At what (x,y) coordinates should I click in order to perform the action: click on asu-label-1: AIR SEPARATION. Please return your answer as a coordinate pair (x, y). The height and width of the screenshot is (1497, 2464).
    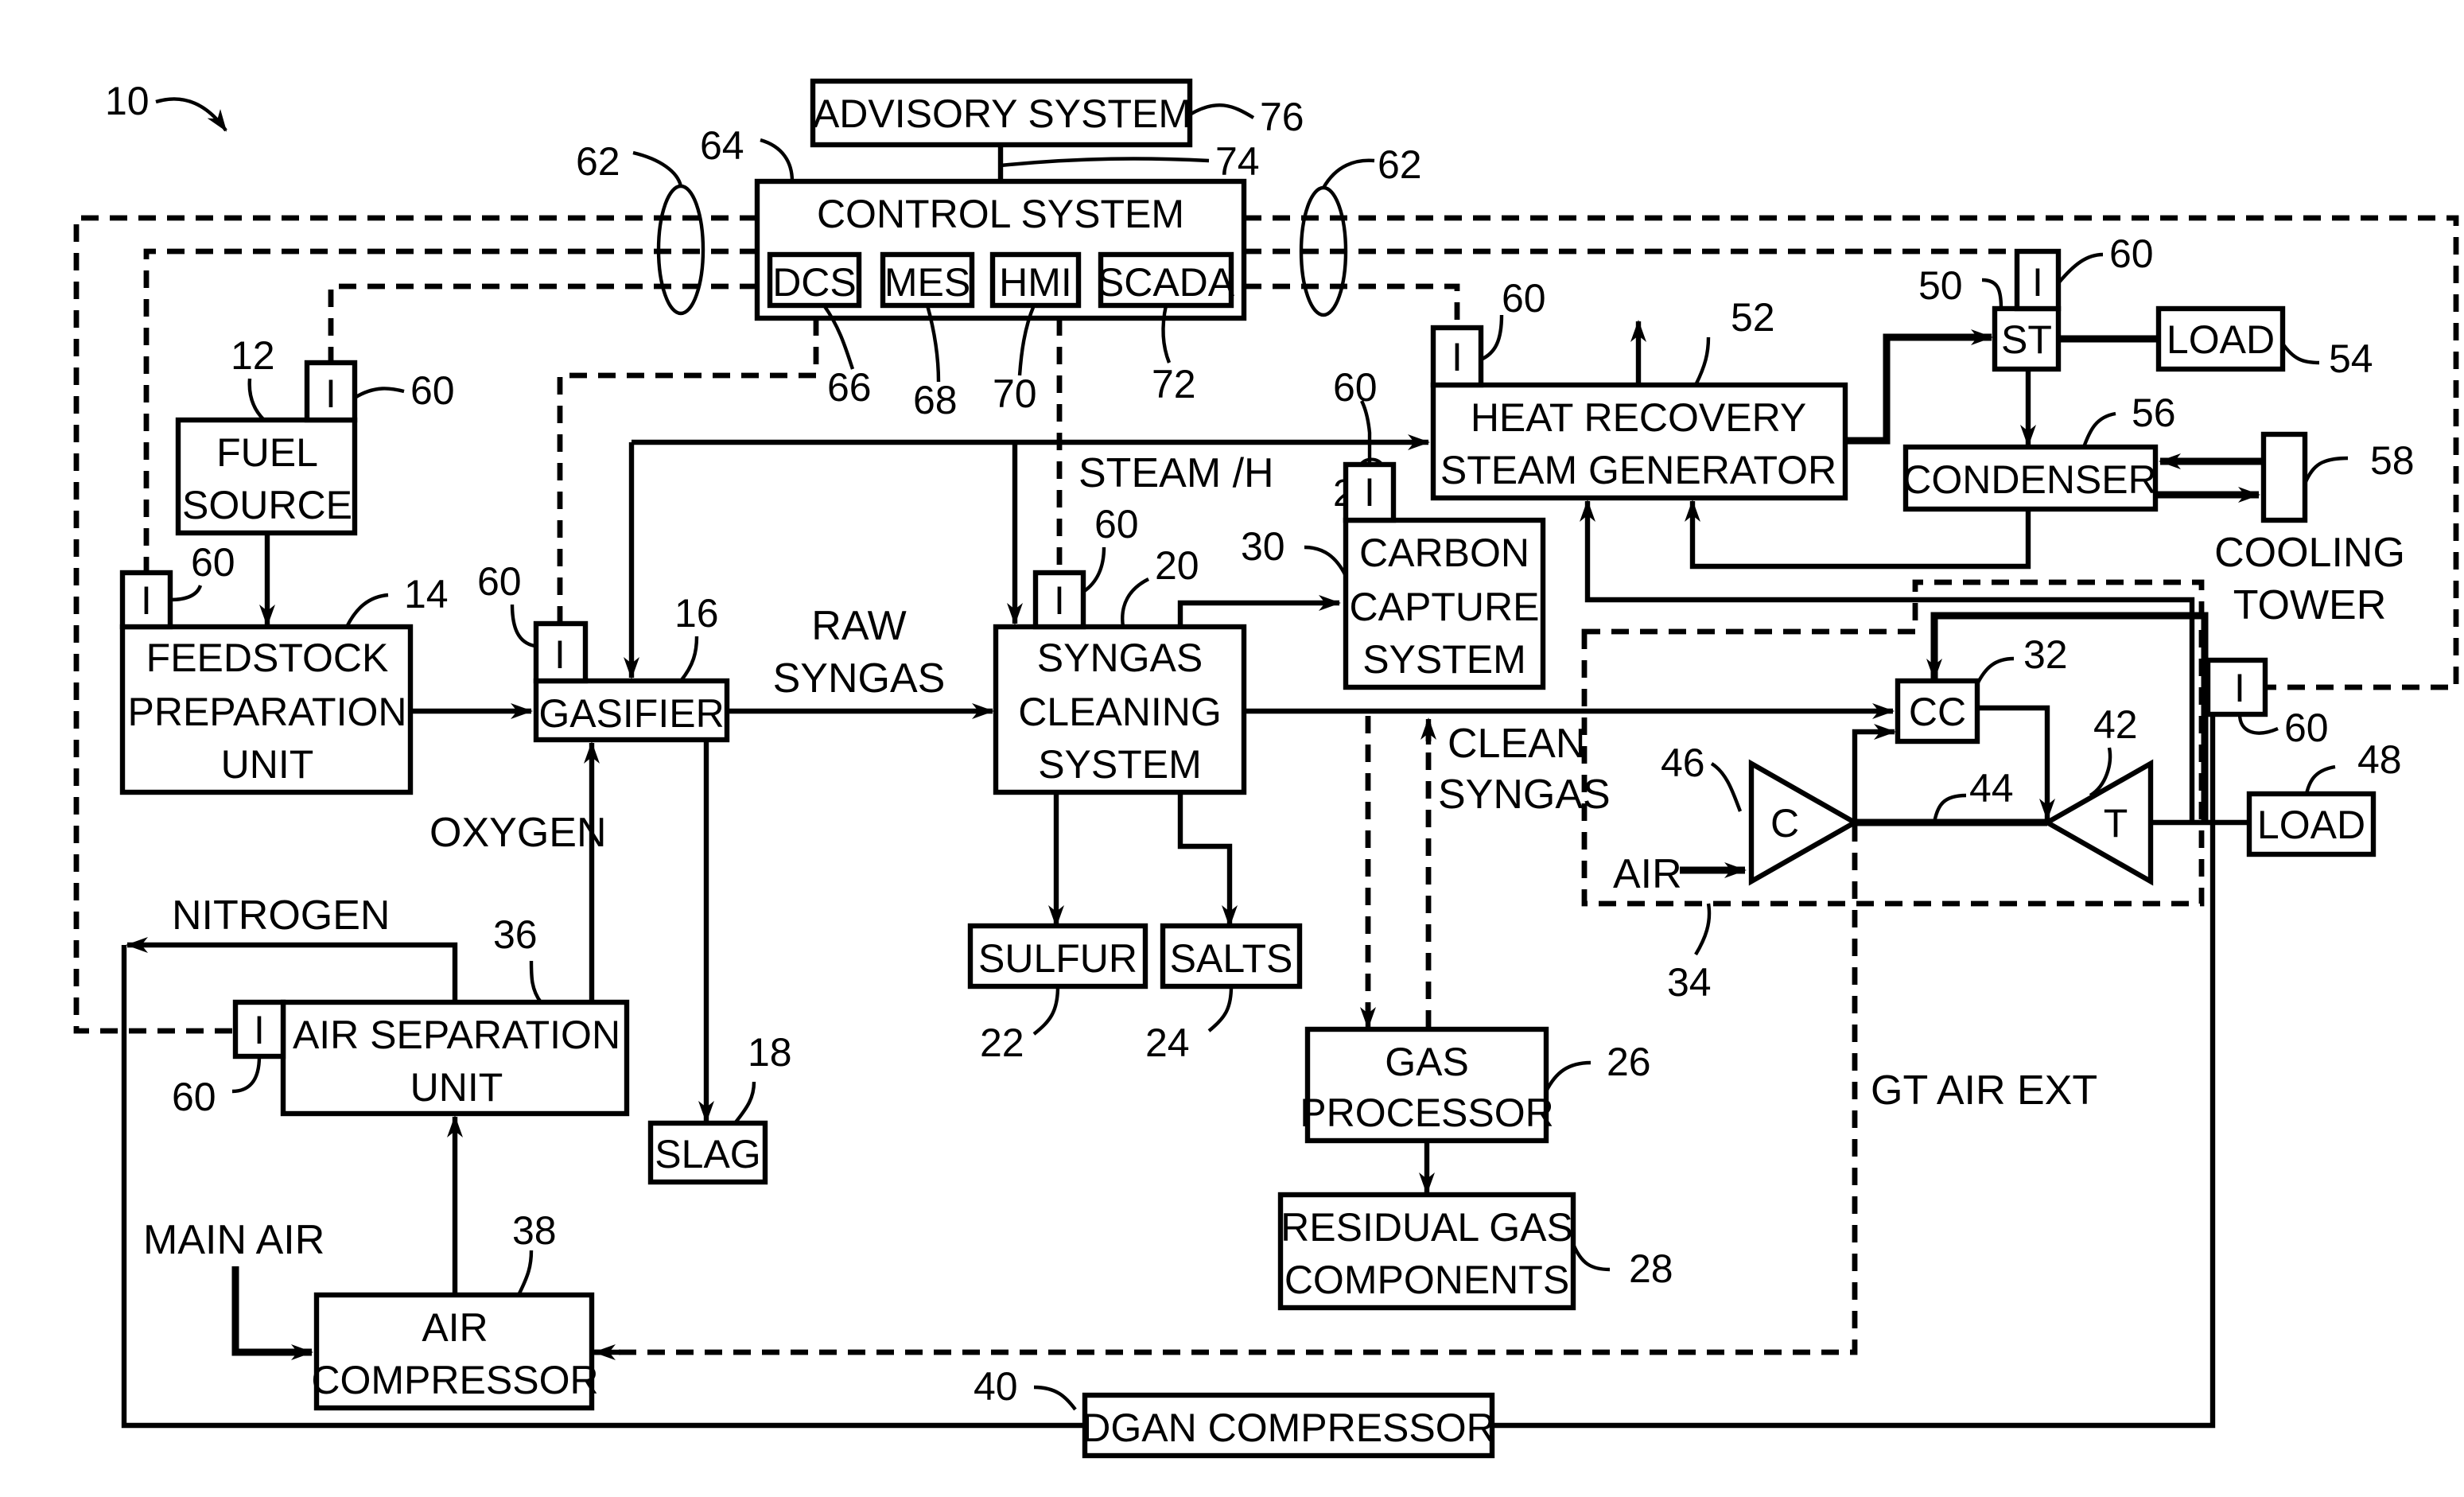
    Looking at the image, I should click on (456, 1035).